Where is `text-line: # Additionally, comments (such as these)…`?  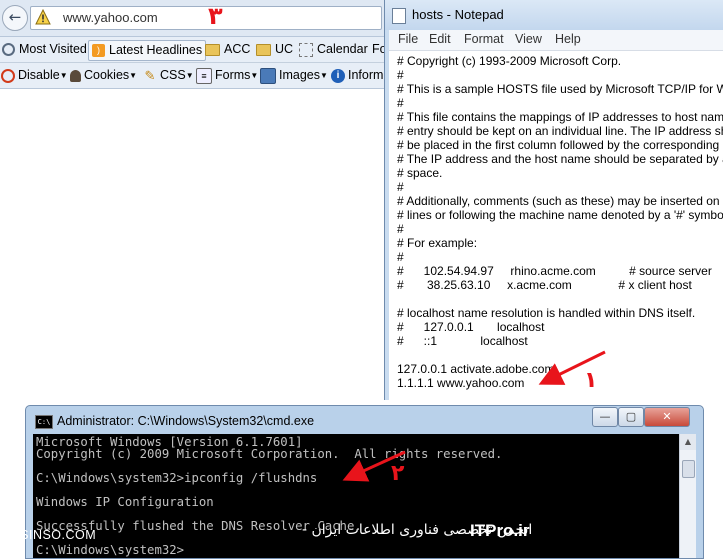
text-line: # Additionally, comments (such as these)… is located at coordinates (560, 201).